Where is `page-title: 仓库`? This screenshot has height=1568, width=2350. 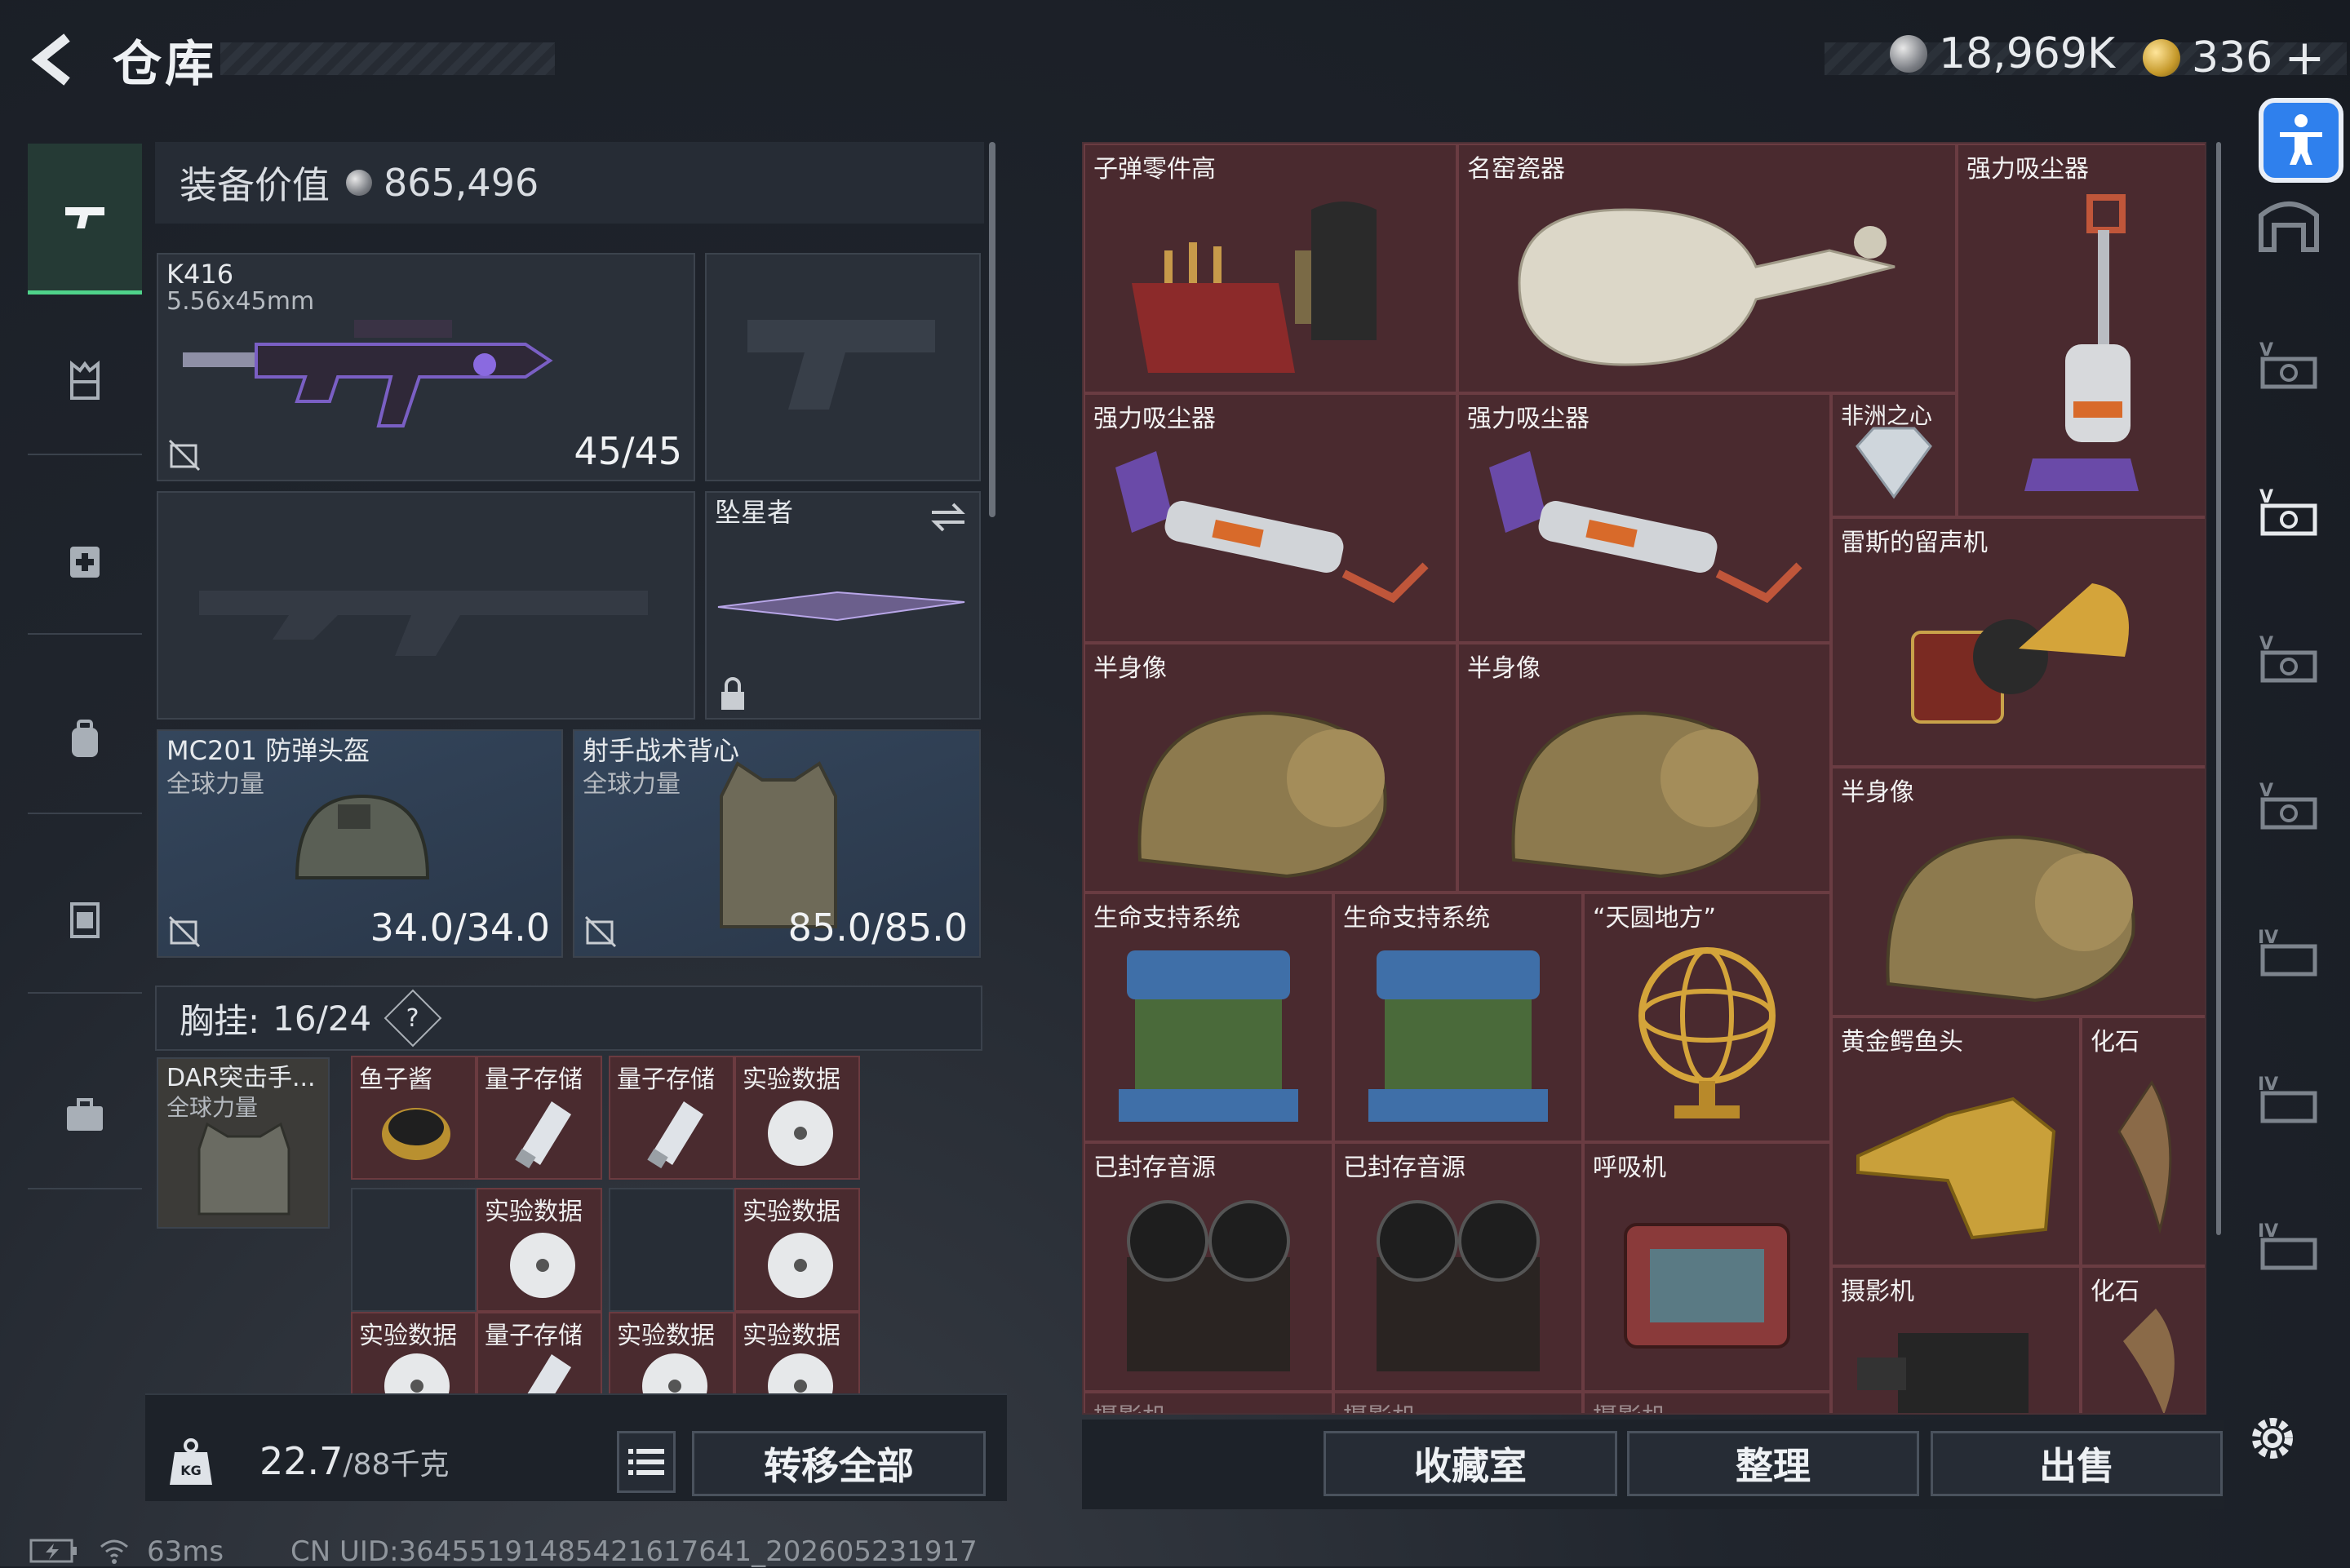
page-title: 仓库 is located at coordinates (165, 64).